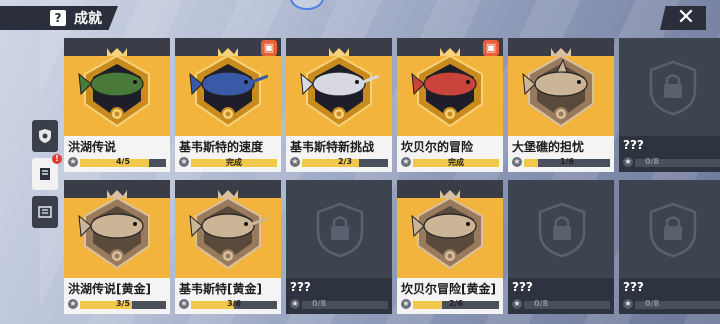  What do you see at coordinates (437, 147) in the screenshot?
I see `card-title: 坎贝尔的冒险` at bounding box center [437, 147].